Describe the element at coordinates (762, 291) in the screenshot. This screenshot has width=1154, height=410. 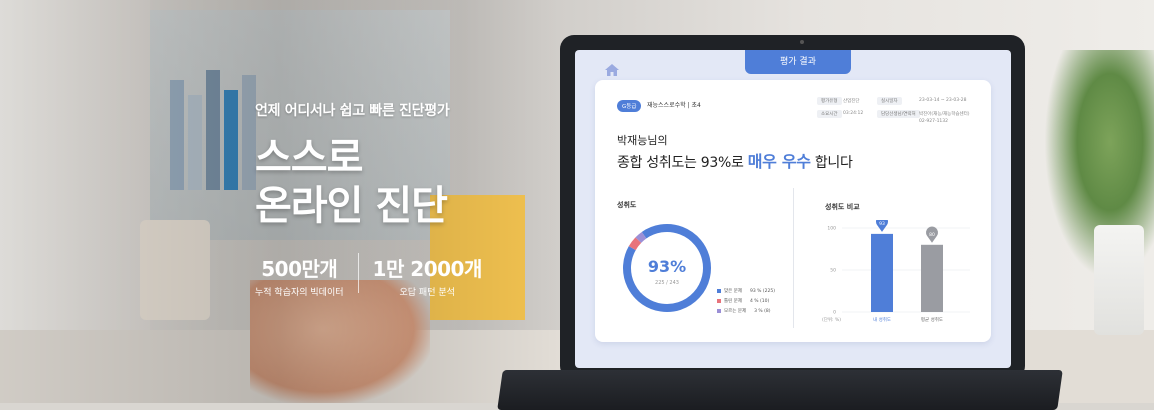
I see `legend-value: 93 % (225)` at that location.